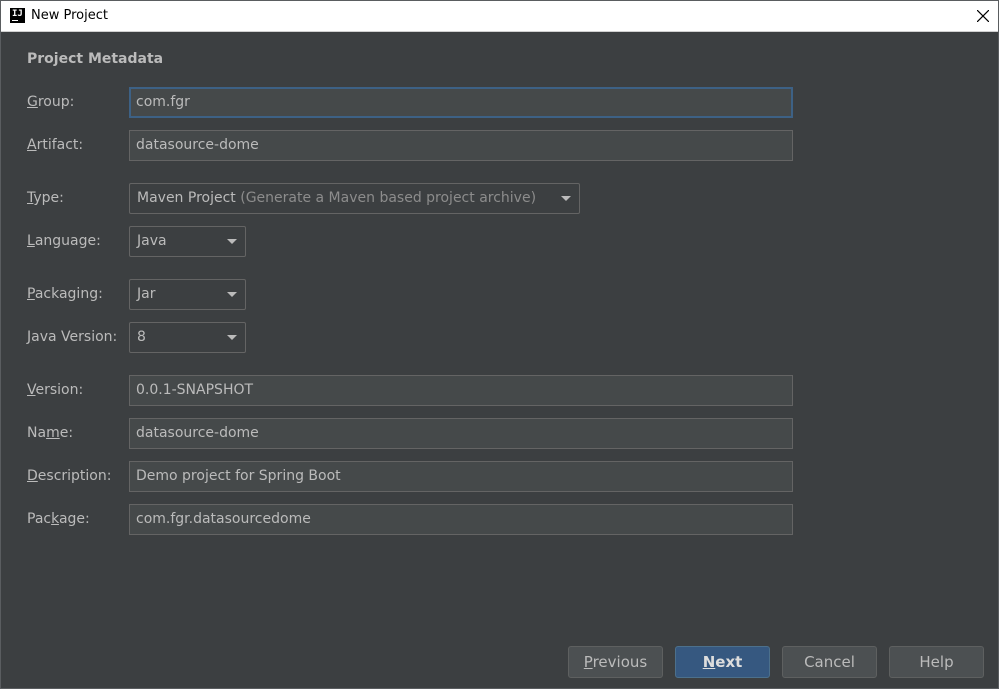  What do you see at coordinates (51, 102) in the screenshot?
I see `group-label: Group:` at bounding box center [51, 102].